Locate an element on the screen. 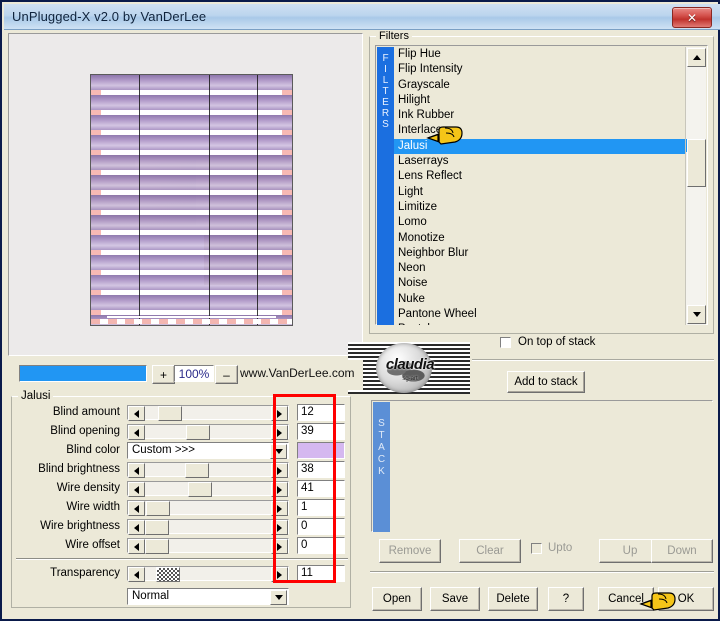  filters-scrollbar is located at coordinates (695, 186).